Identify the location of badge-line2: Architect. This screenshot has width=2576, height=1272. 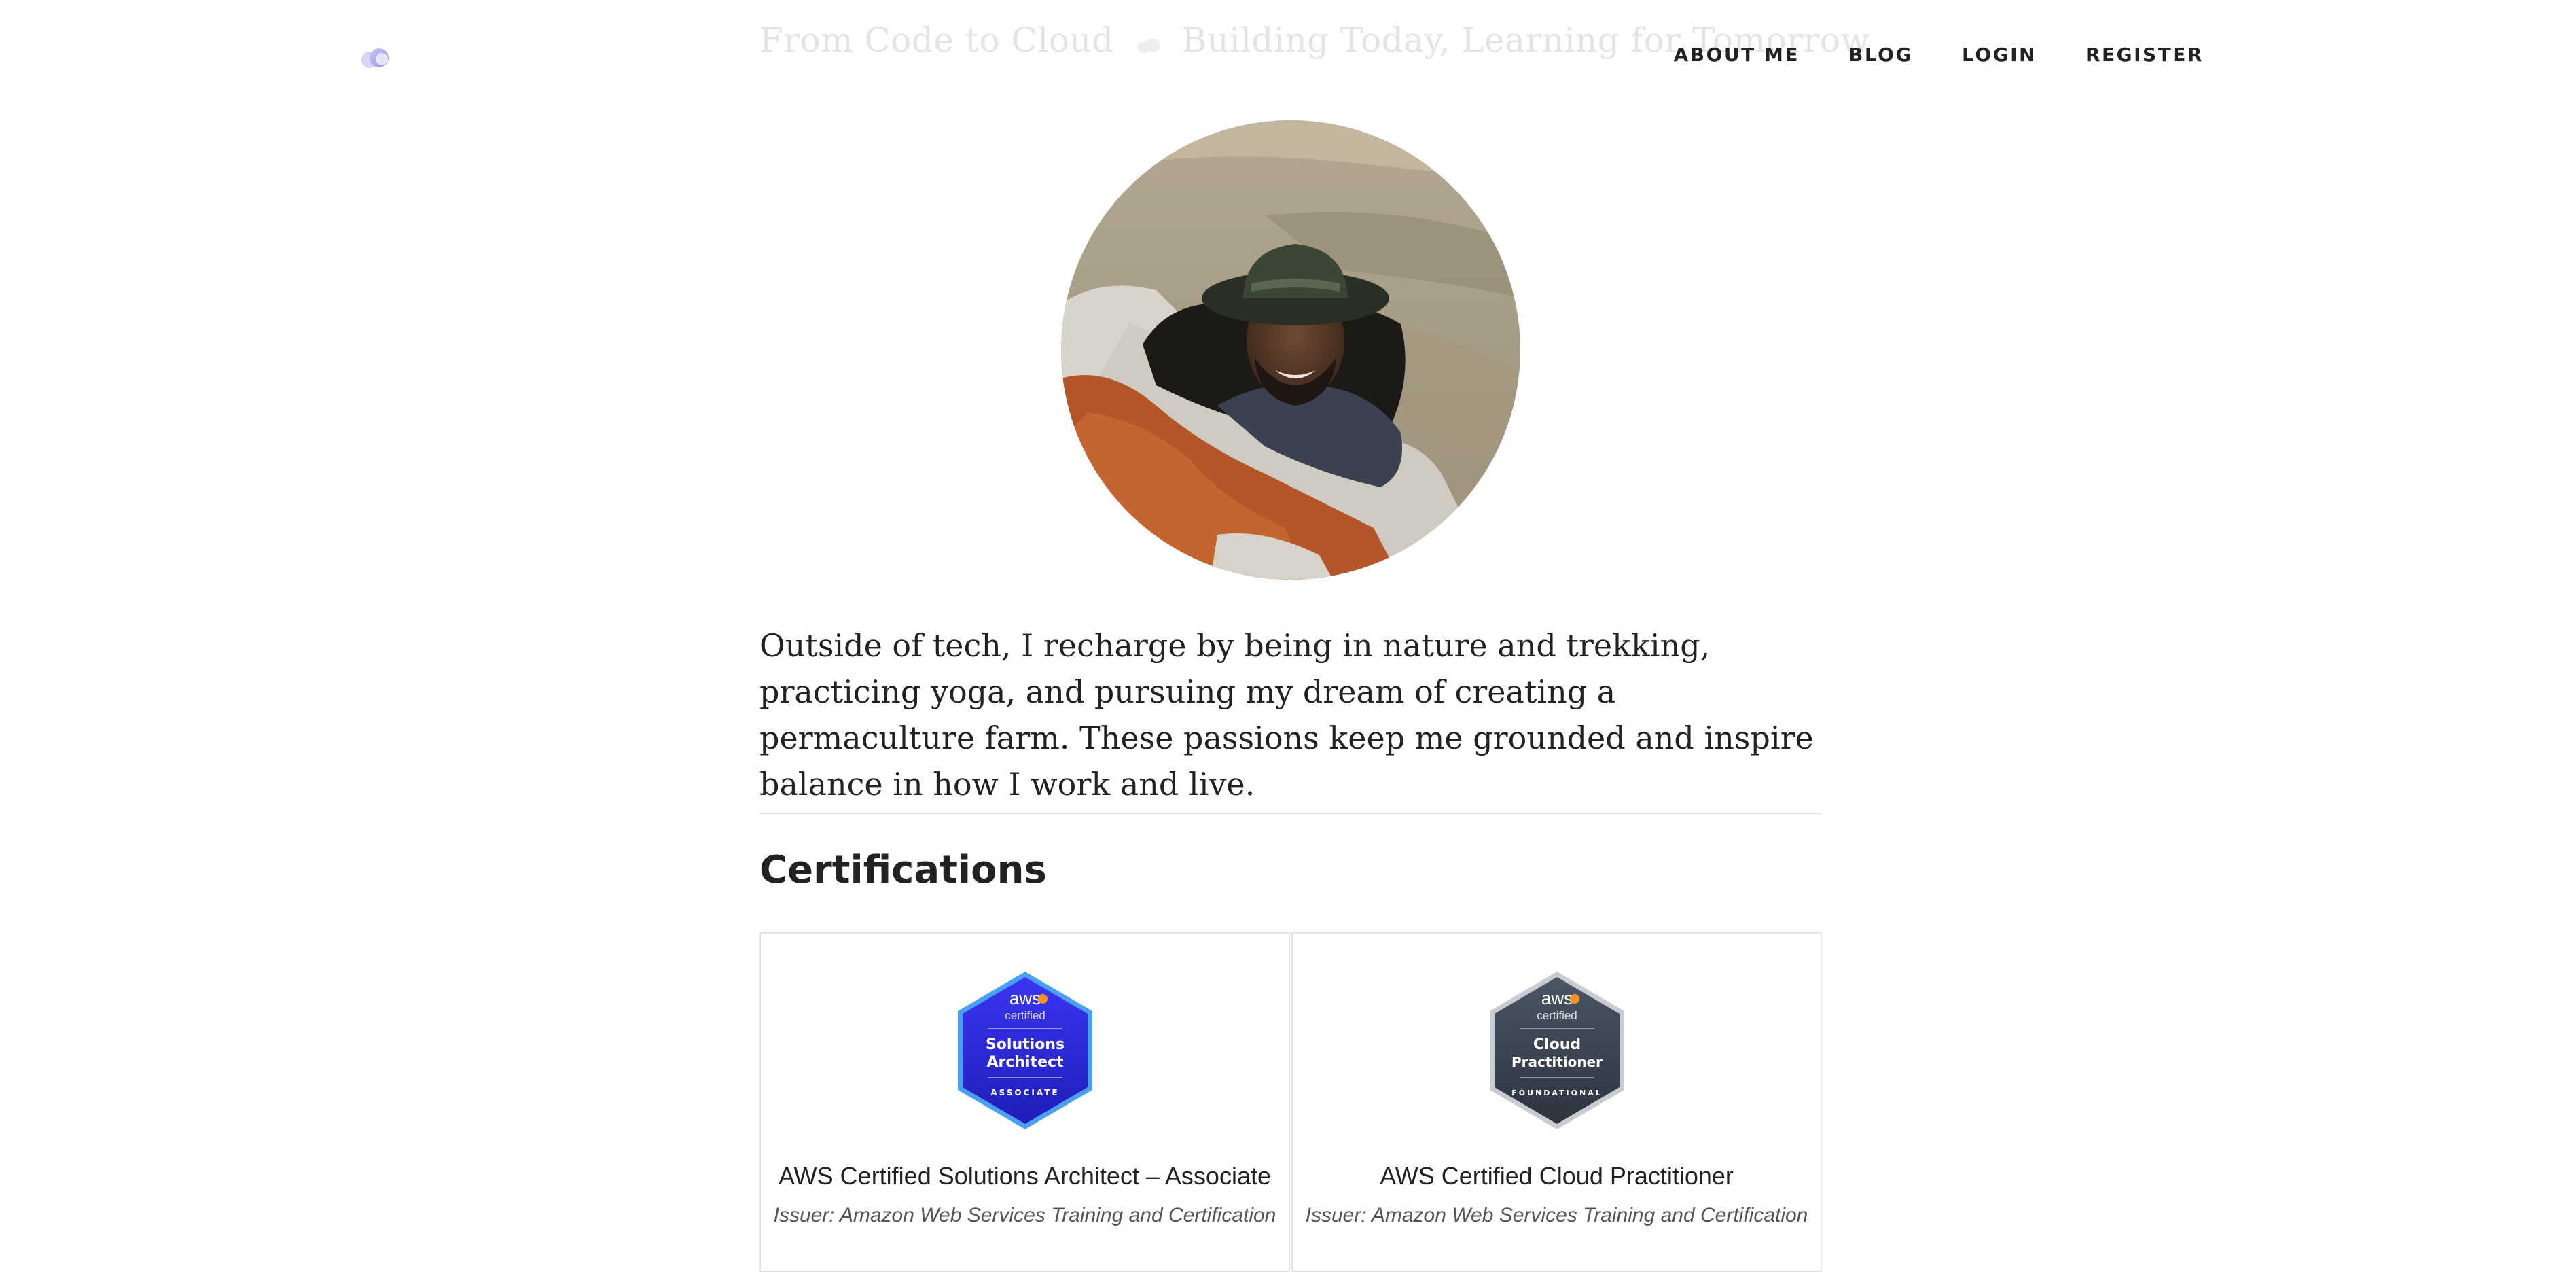
(1025, 1062).